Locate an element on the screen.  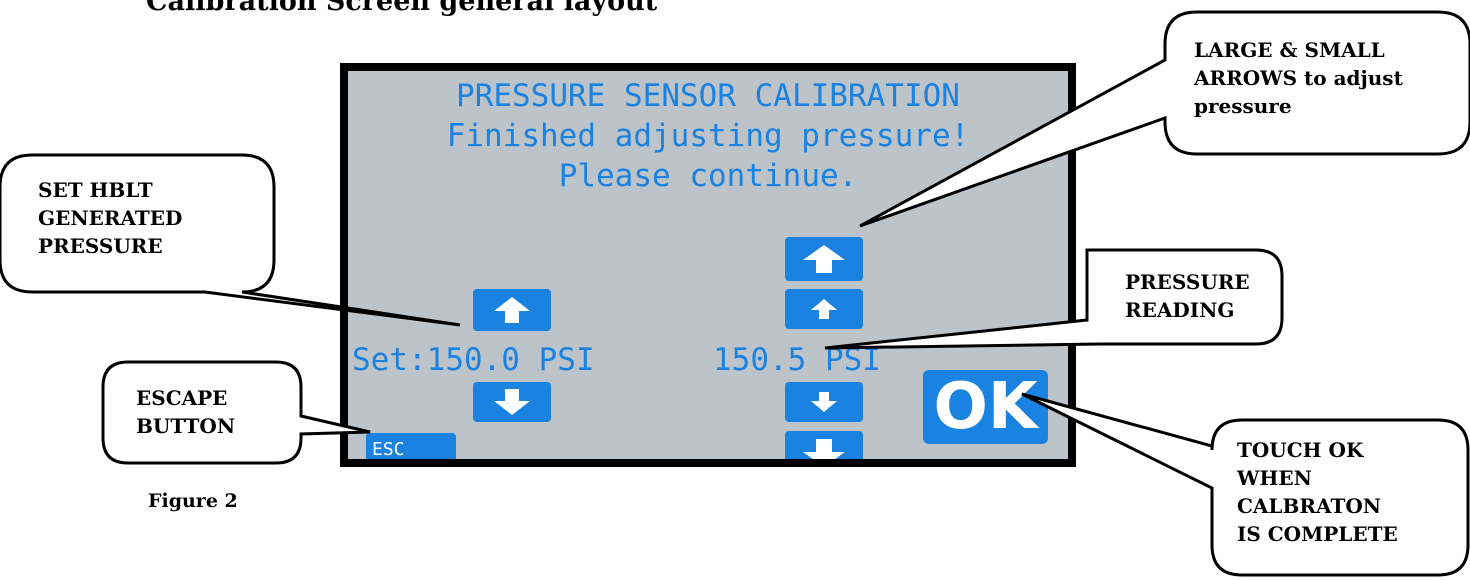
callout-set-pressure-text: SET HBLT GENERATED PRESSURE is located at coordinates (110, 218).